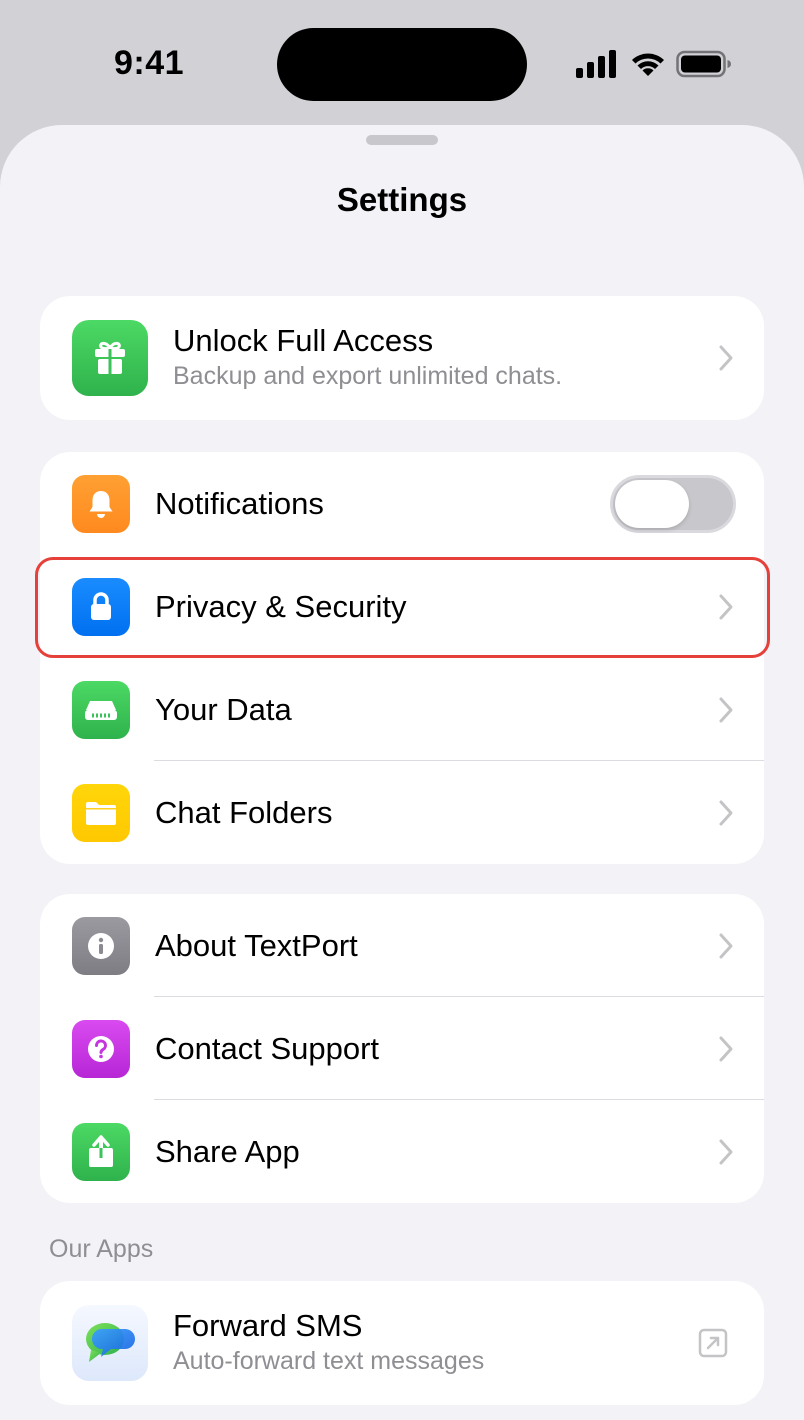  I want to click on contact-support-row: Contact Support, so click(402, 1048).